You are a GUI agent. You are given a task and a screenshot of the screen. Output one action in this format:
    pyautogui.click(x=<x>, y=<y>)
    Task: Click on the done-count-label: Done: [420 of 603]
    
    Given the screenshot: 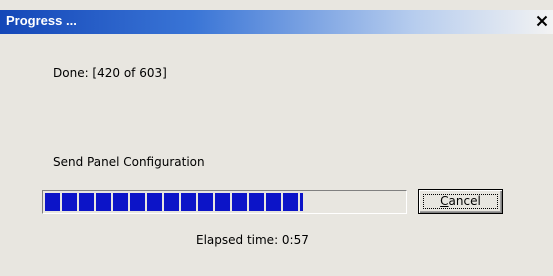 What is the action you would take?
    pyautogui.click(x=110, y=73)
    